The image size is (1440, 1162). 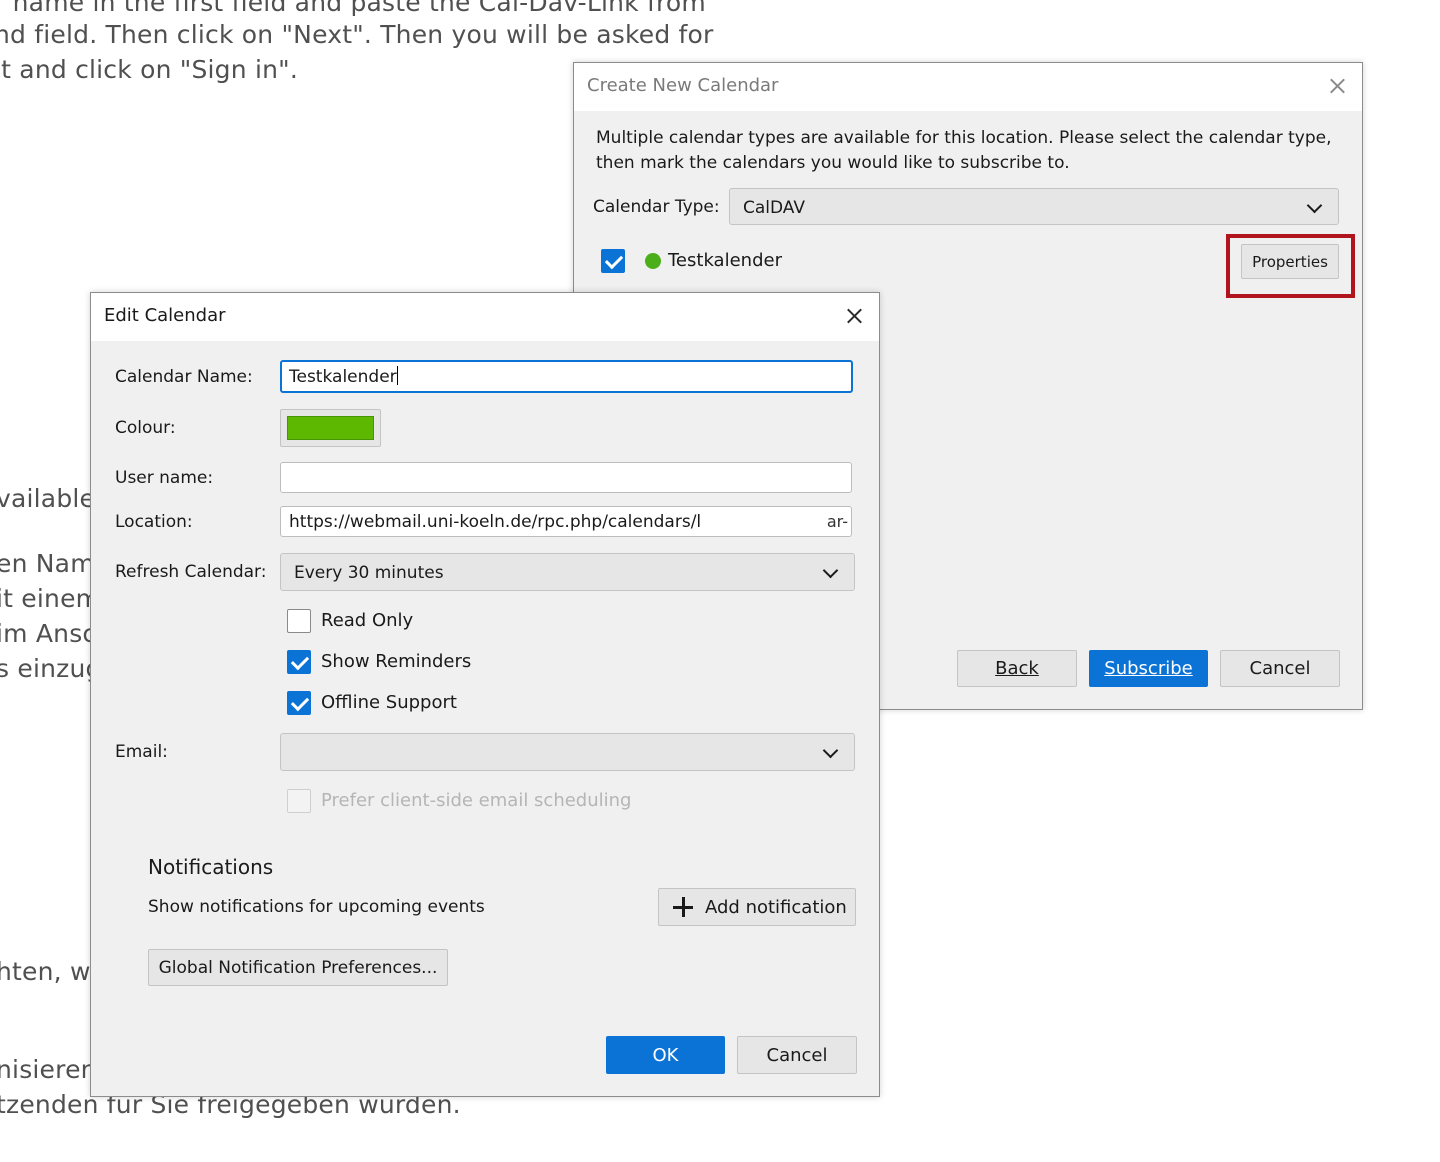 What do you see at coordinates (776, 907) in the screenshot?
I see `add-notification-label: Add notification` at bounding box center [776, 907].